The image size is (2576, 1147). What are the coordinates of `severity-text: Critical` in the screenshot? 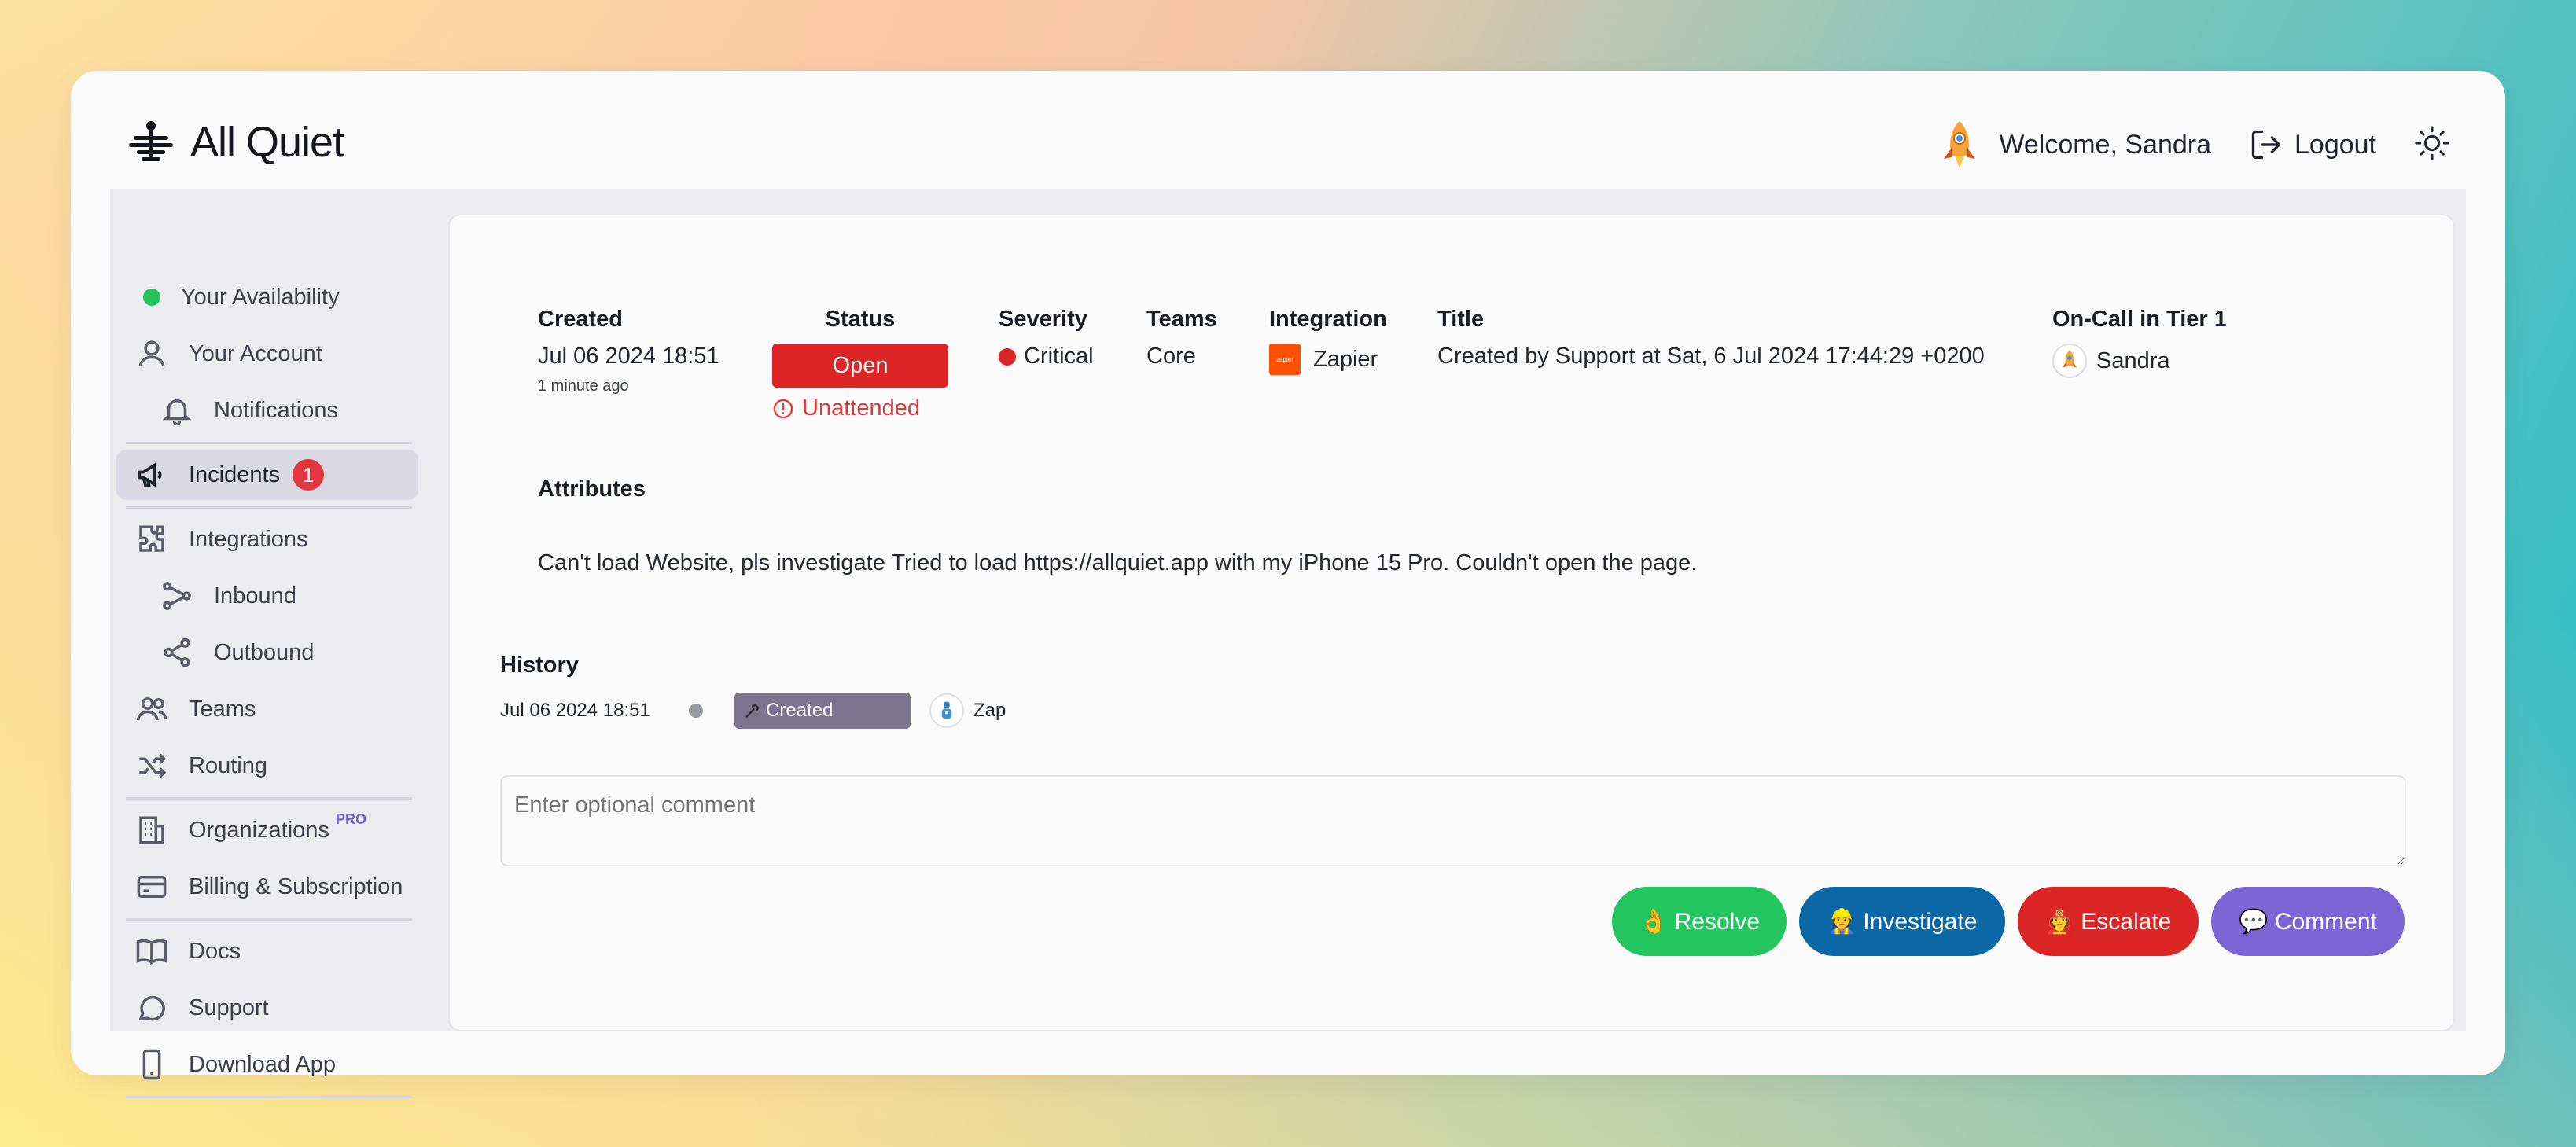 It's located at (1059, 356).